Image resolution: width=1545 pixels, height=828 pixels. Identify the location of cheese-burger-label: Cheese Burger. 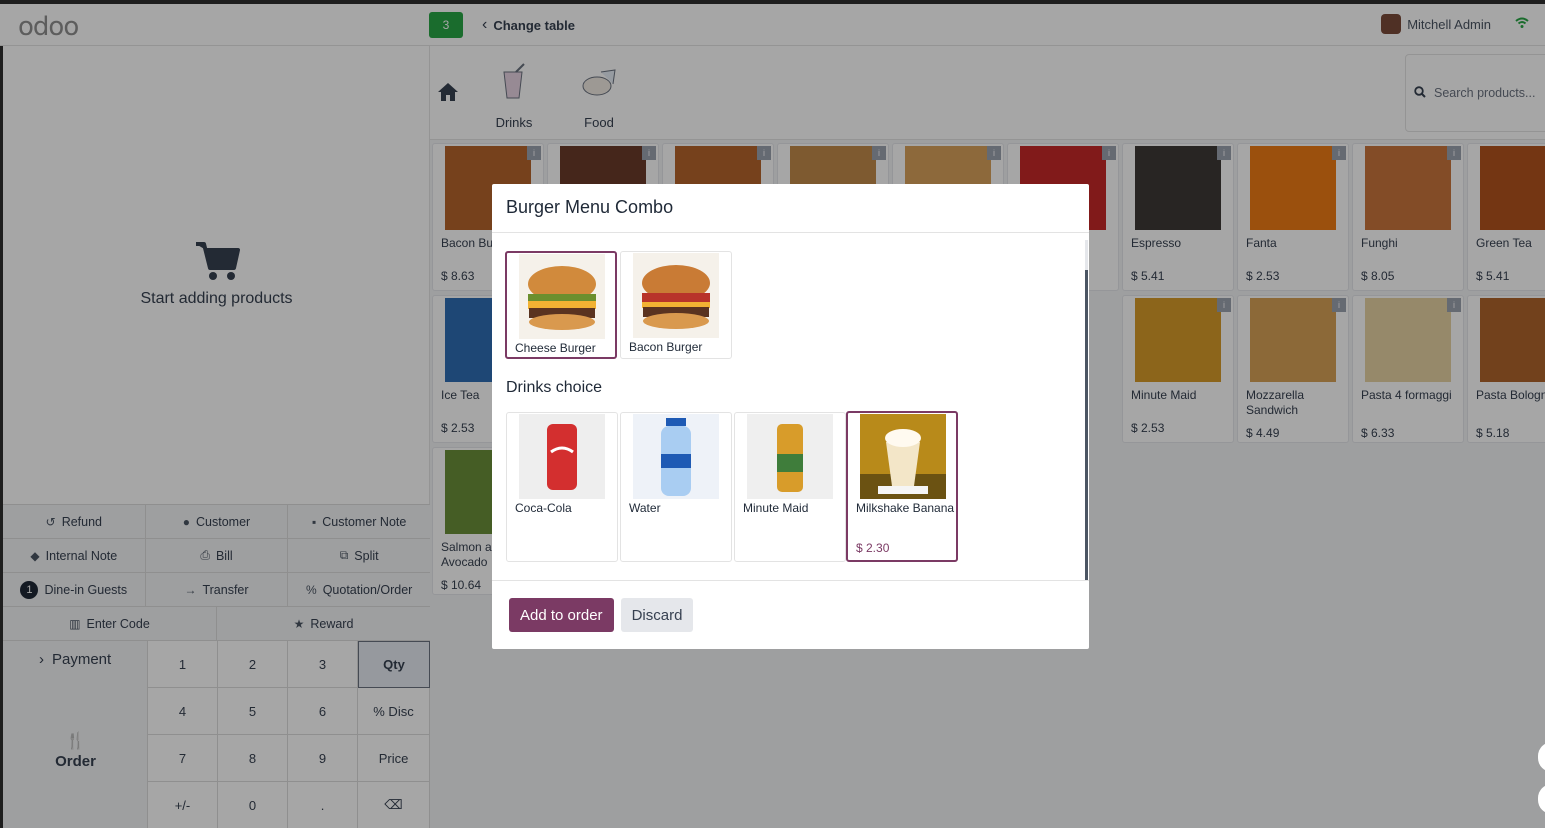
(555, 348).